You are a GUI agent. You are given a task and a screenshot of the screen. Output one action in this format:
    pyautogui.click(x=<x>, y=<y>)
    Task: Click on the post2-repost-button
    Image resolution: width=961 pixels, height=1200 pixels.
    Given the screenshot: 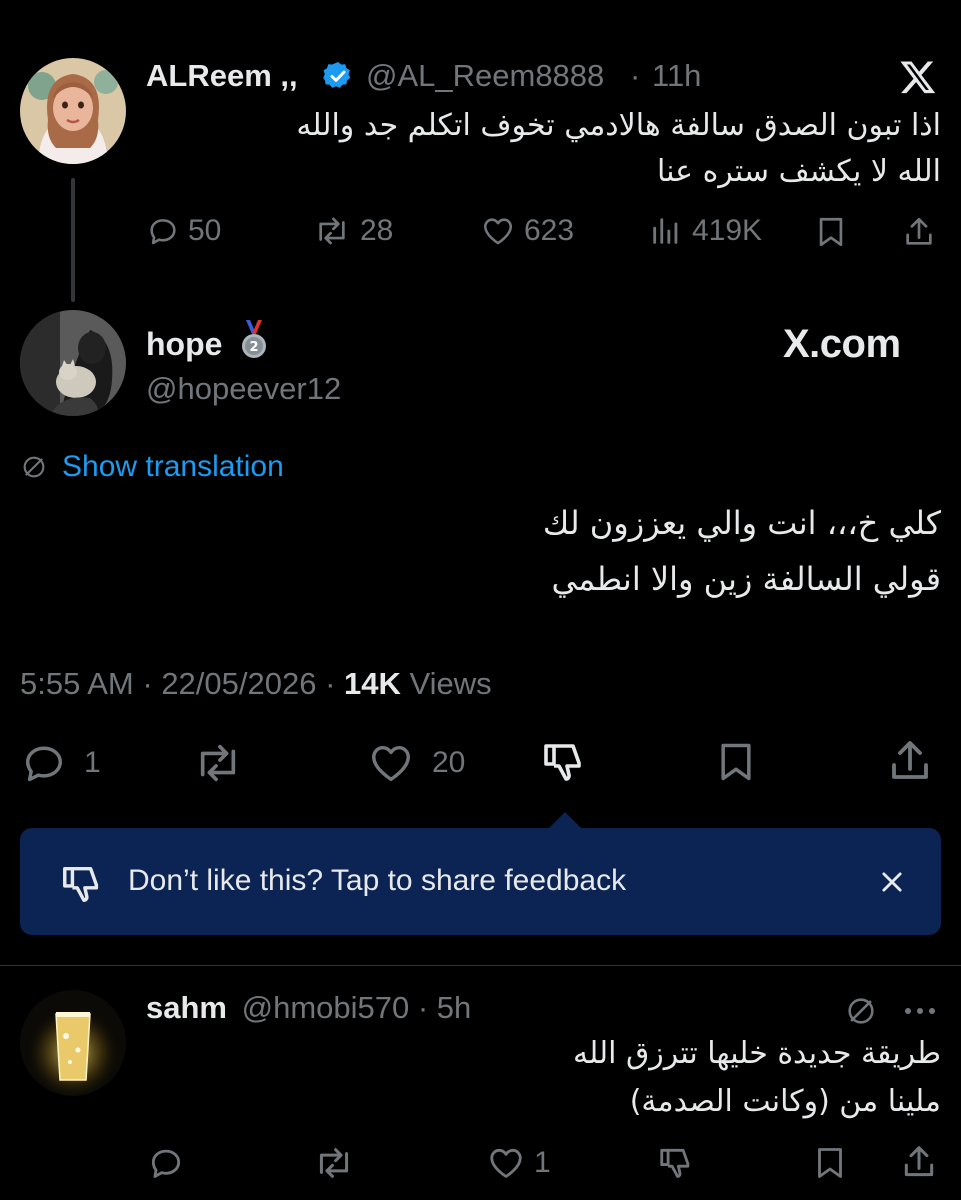 What is the action you would take?
    pyautogui.click(x=218, y=763)
    